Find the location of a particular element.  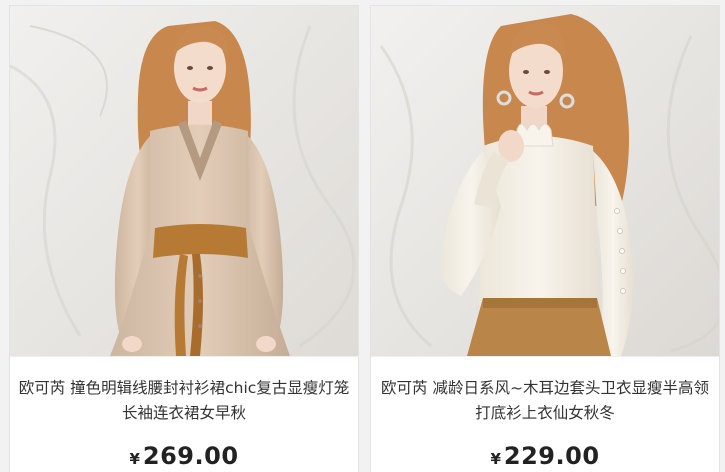

price-amount: 269.00 is located at coordinates (190, 456).